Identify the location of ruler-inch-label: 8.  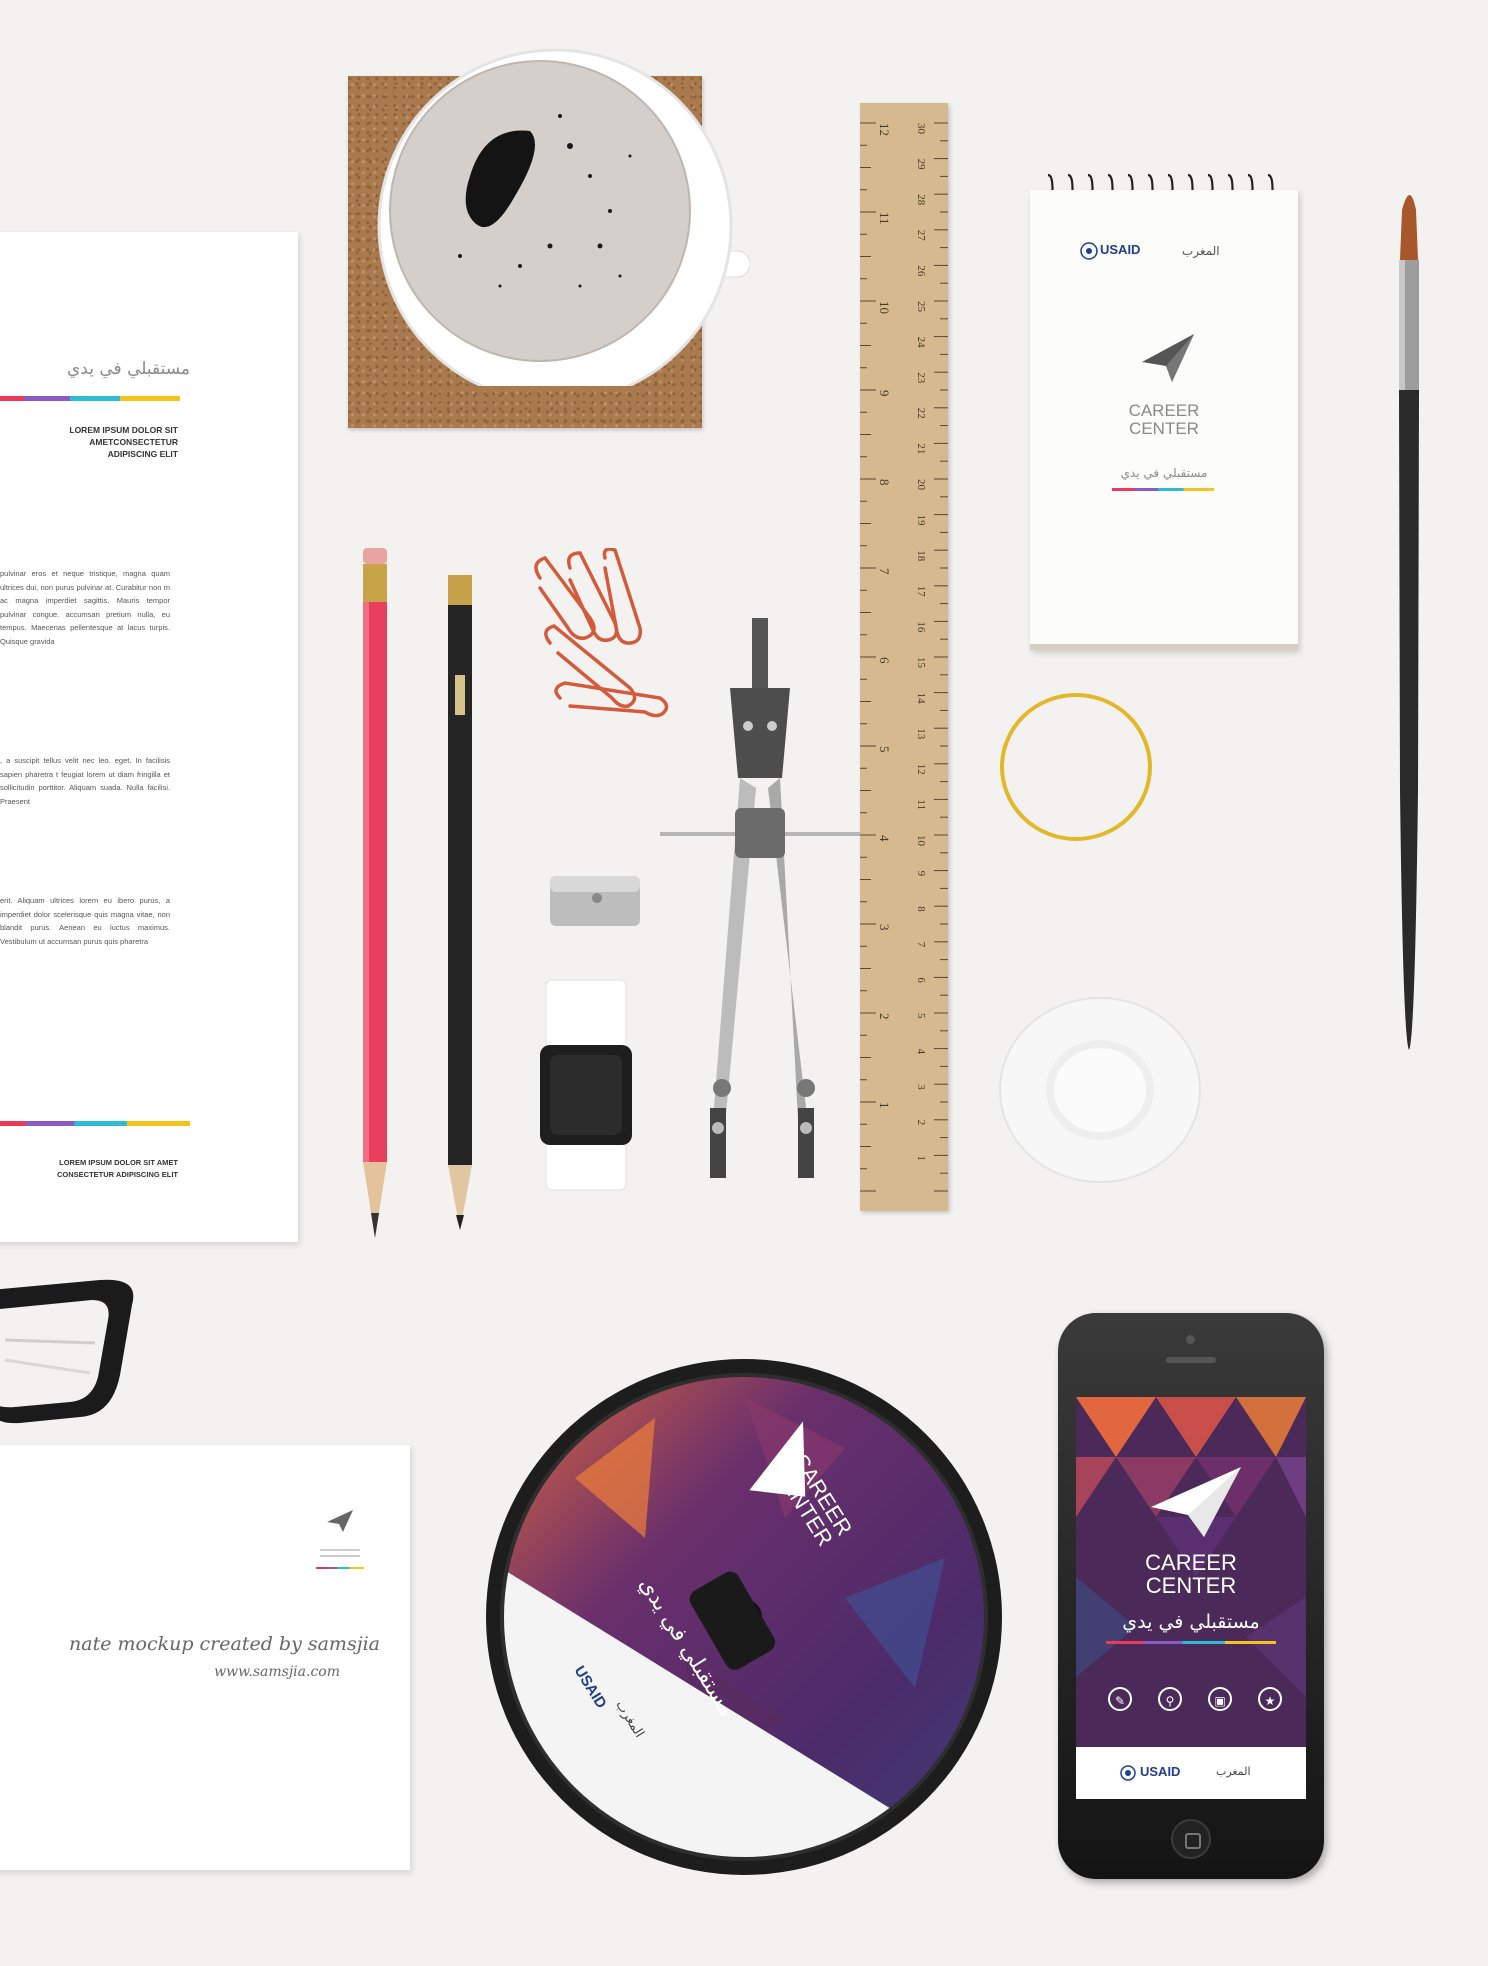
(884, 482).